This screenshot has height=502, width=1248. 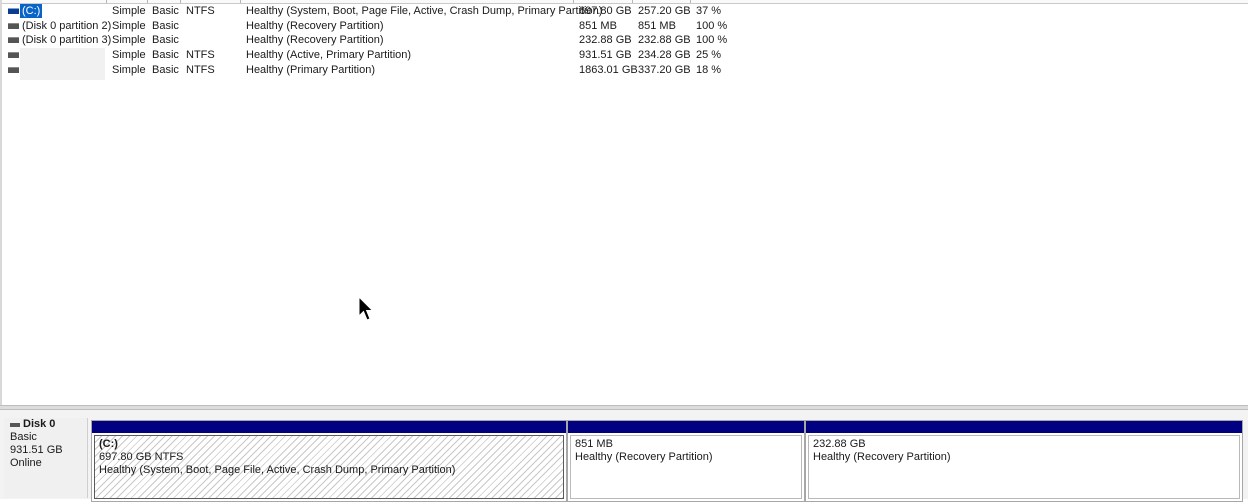 I want to click on volume-free-space: 337.20 GB, so click(x=664, y=70).